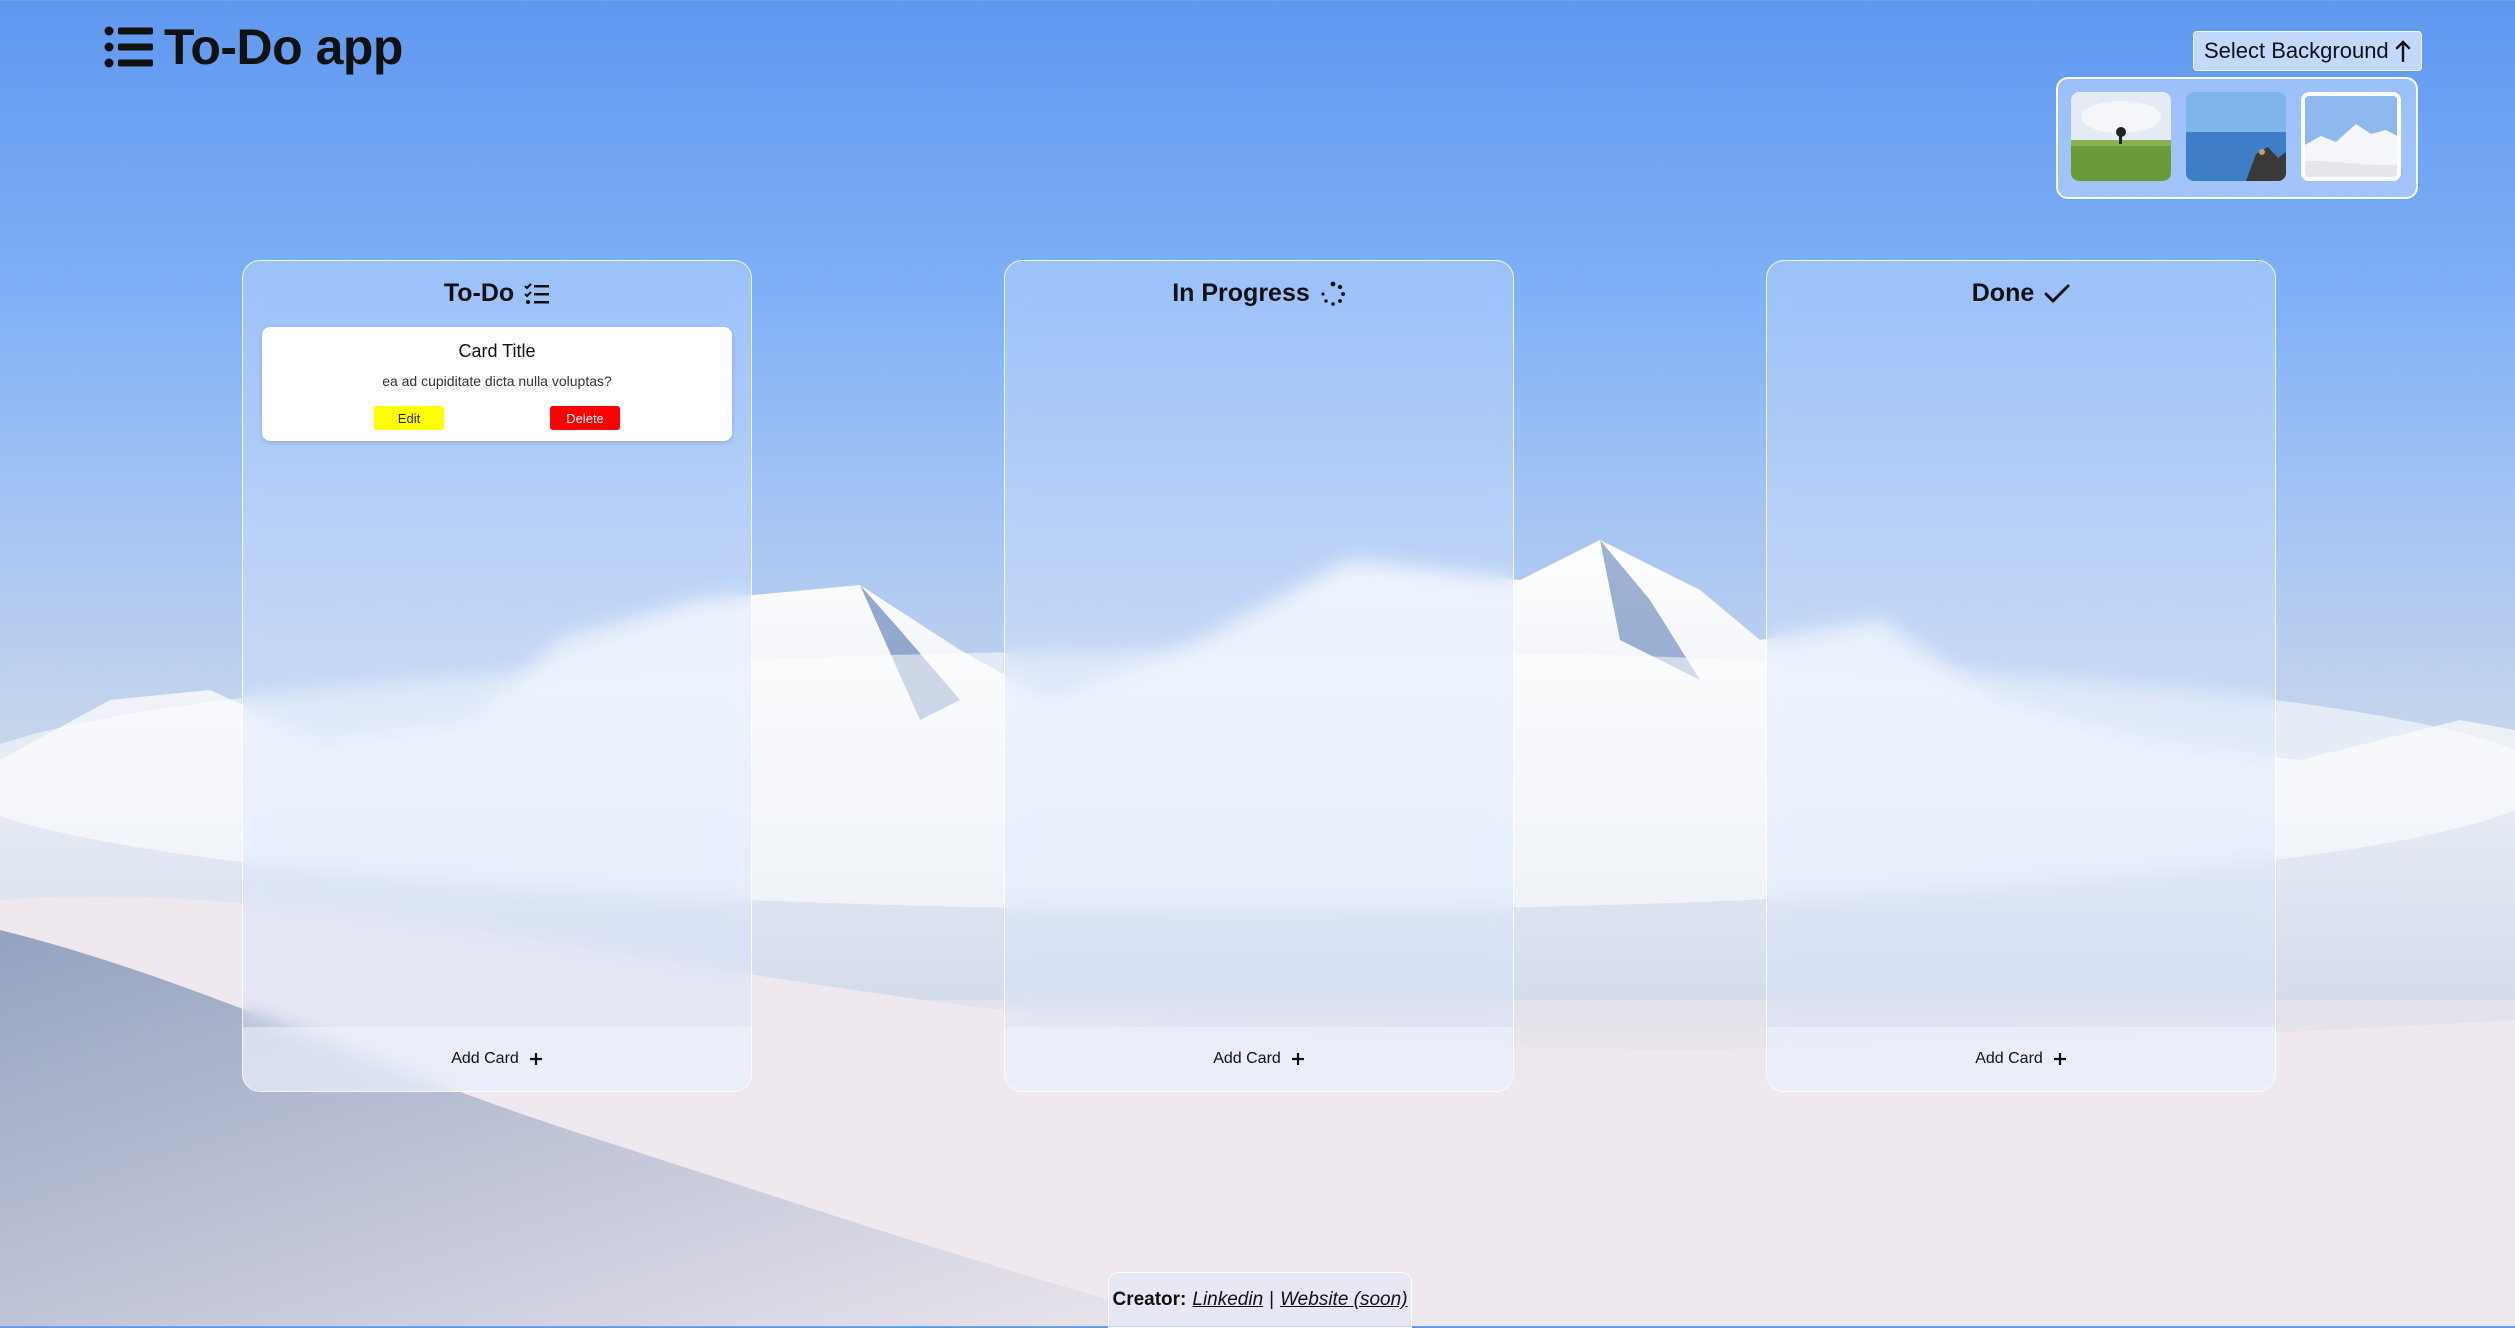 This screenshot has width=2515, height=1328. I want to click on card-title: Card Title, so click(497, 351).